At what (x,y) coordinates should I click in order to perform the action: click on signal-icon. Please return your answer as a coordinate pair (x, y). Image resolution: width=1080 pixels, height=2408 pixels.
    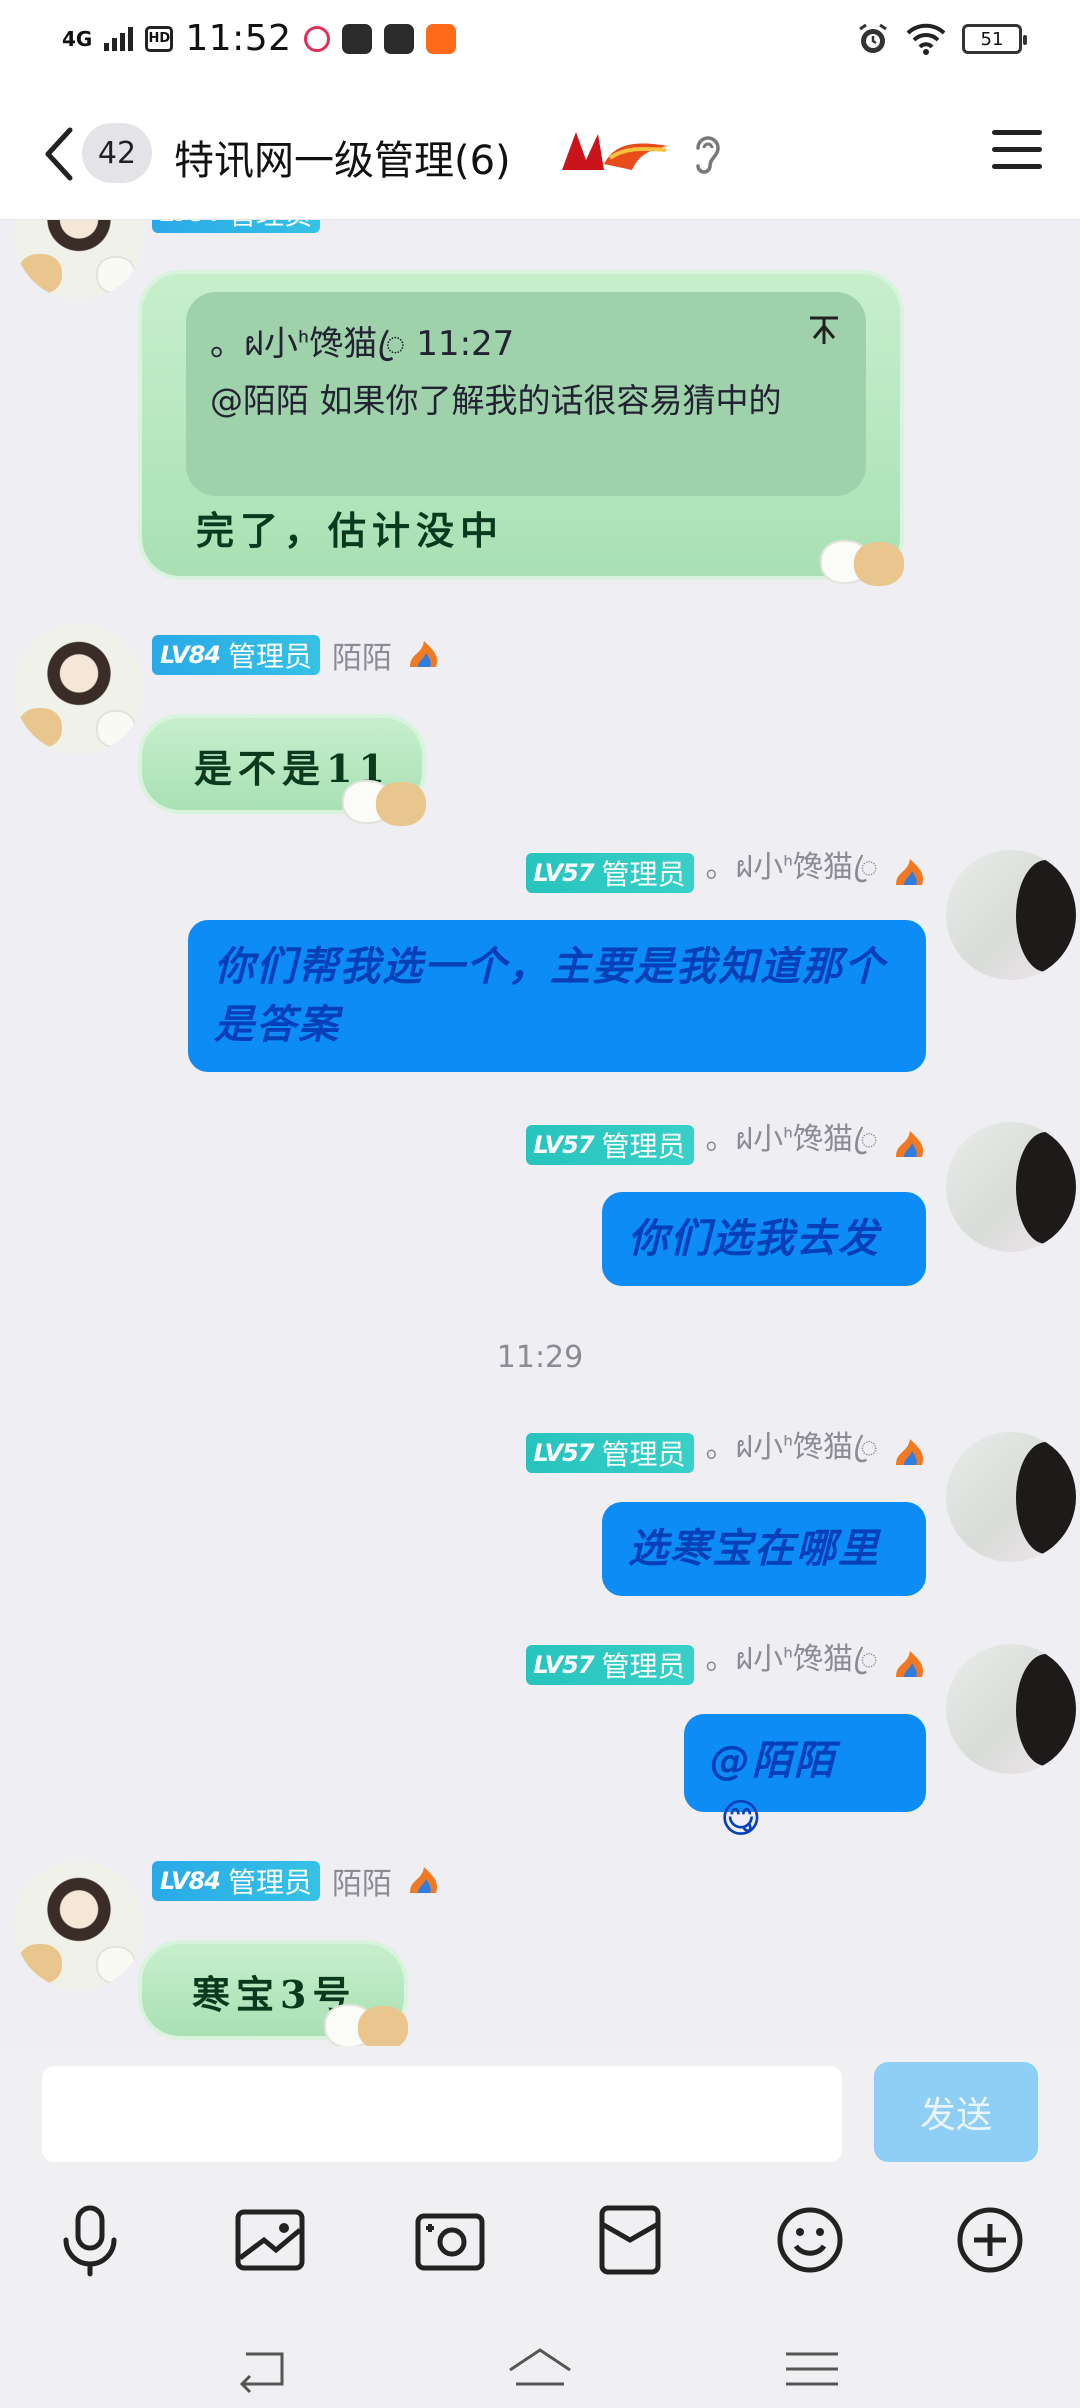
    Looking at the image, I should click on (119, 38).